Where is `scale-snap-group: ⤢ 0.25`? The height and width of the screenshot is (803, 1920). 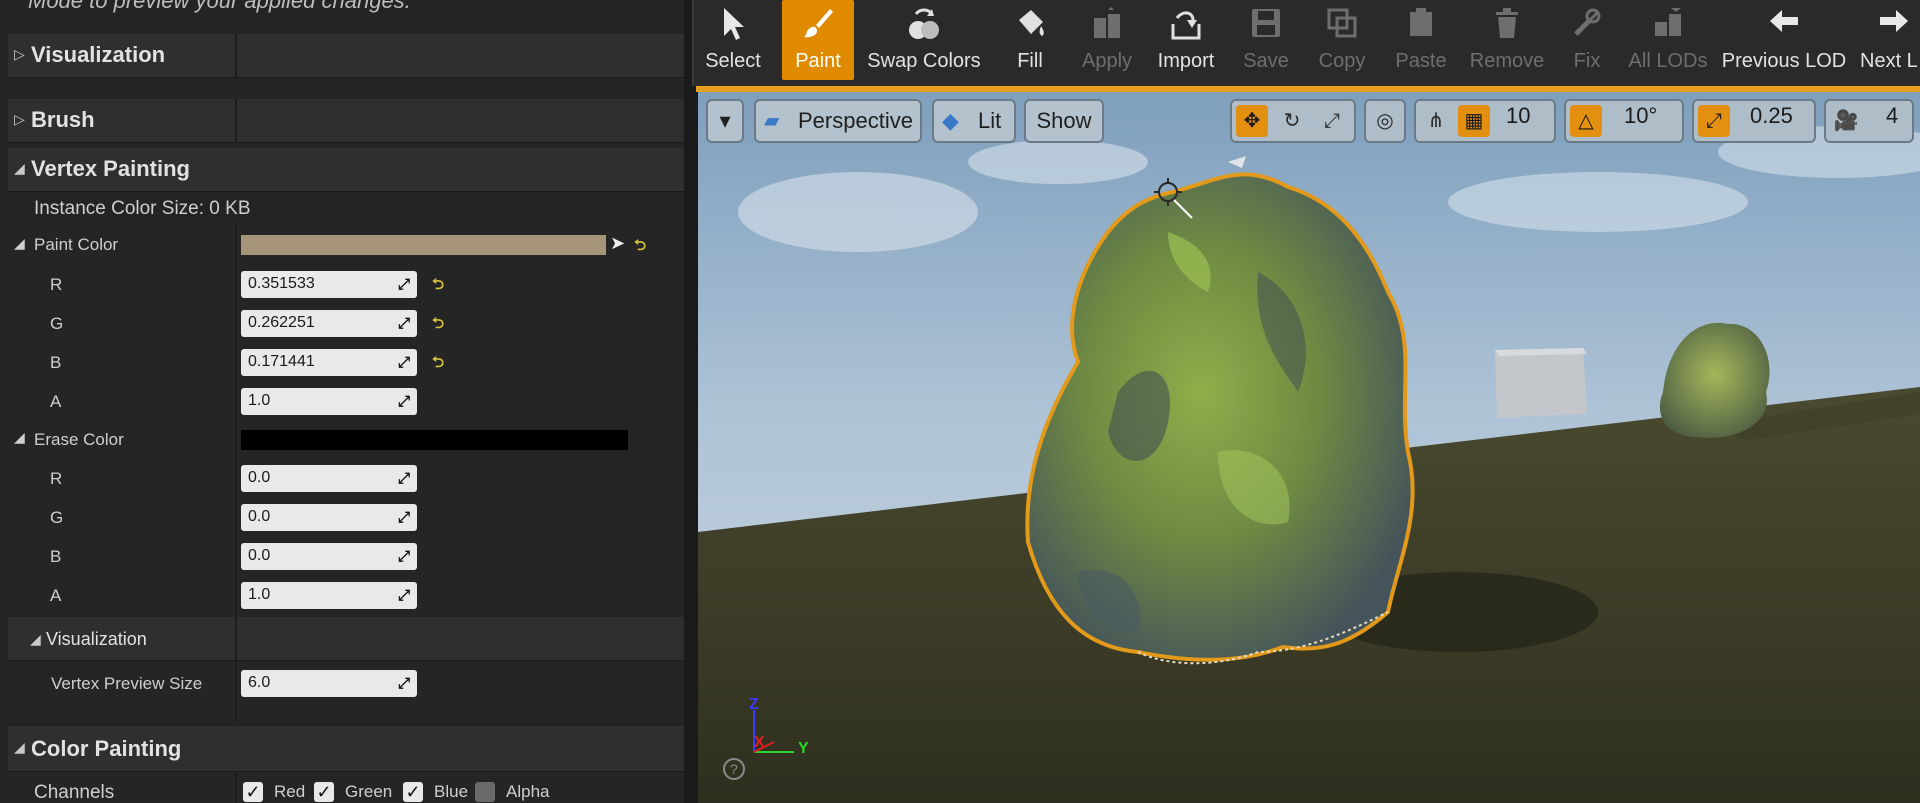
scale-snap-group: ⤢ 0.25 is located at coordinates (1754, 121).